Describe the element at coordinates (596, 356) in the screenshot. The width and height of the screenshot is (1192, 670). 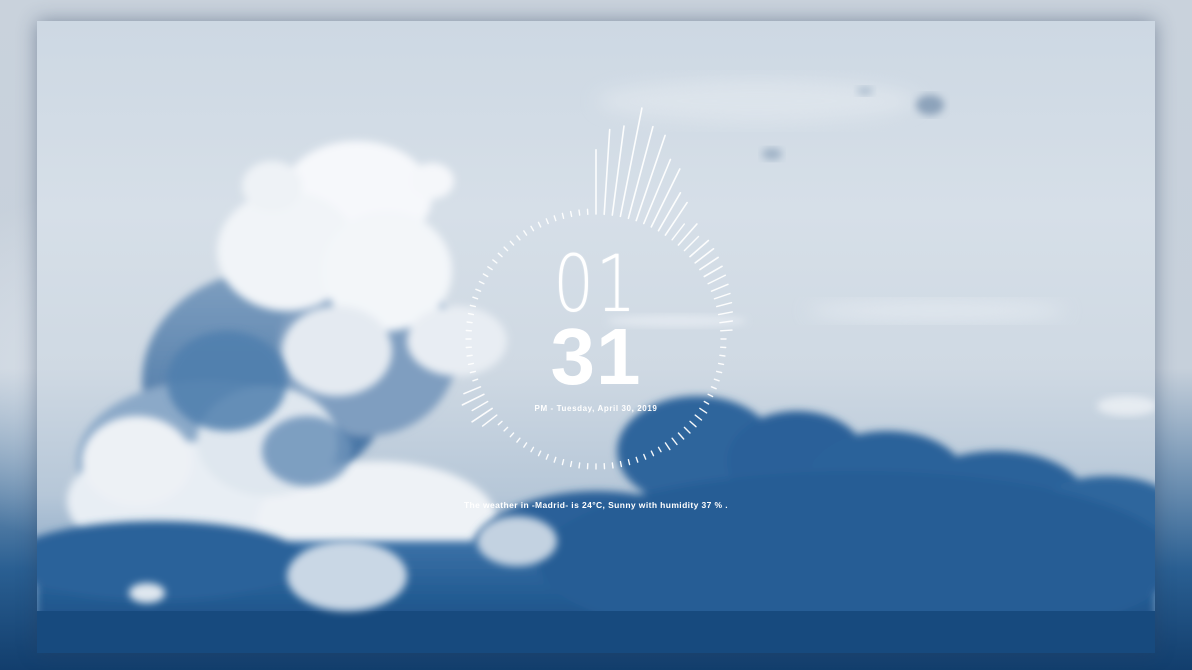
I see `clock-minutes: 31` at that location.